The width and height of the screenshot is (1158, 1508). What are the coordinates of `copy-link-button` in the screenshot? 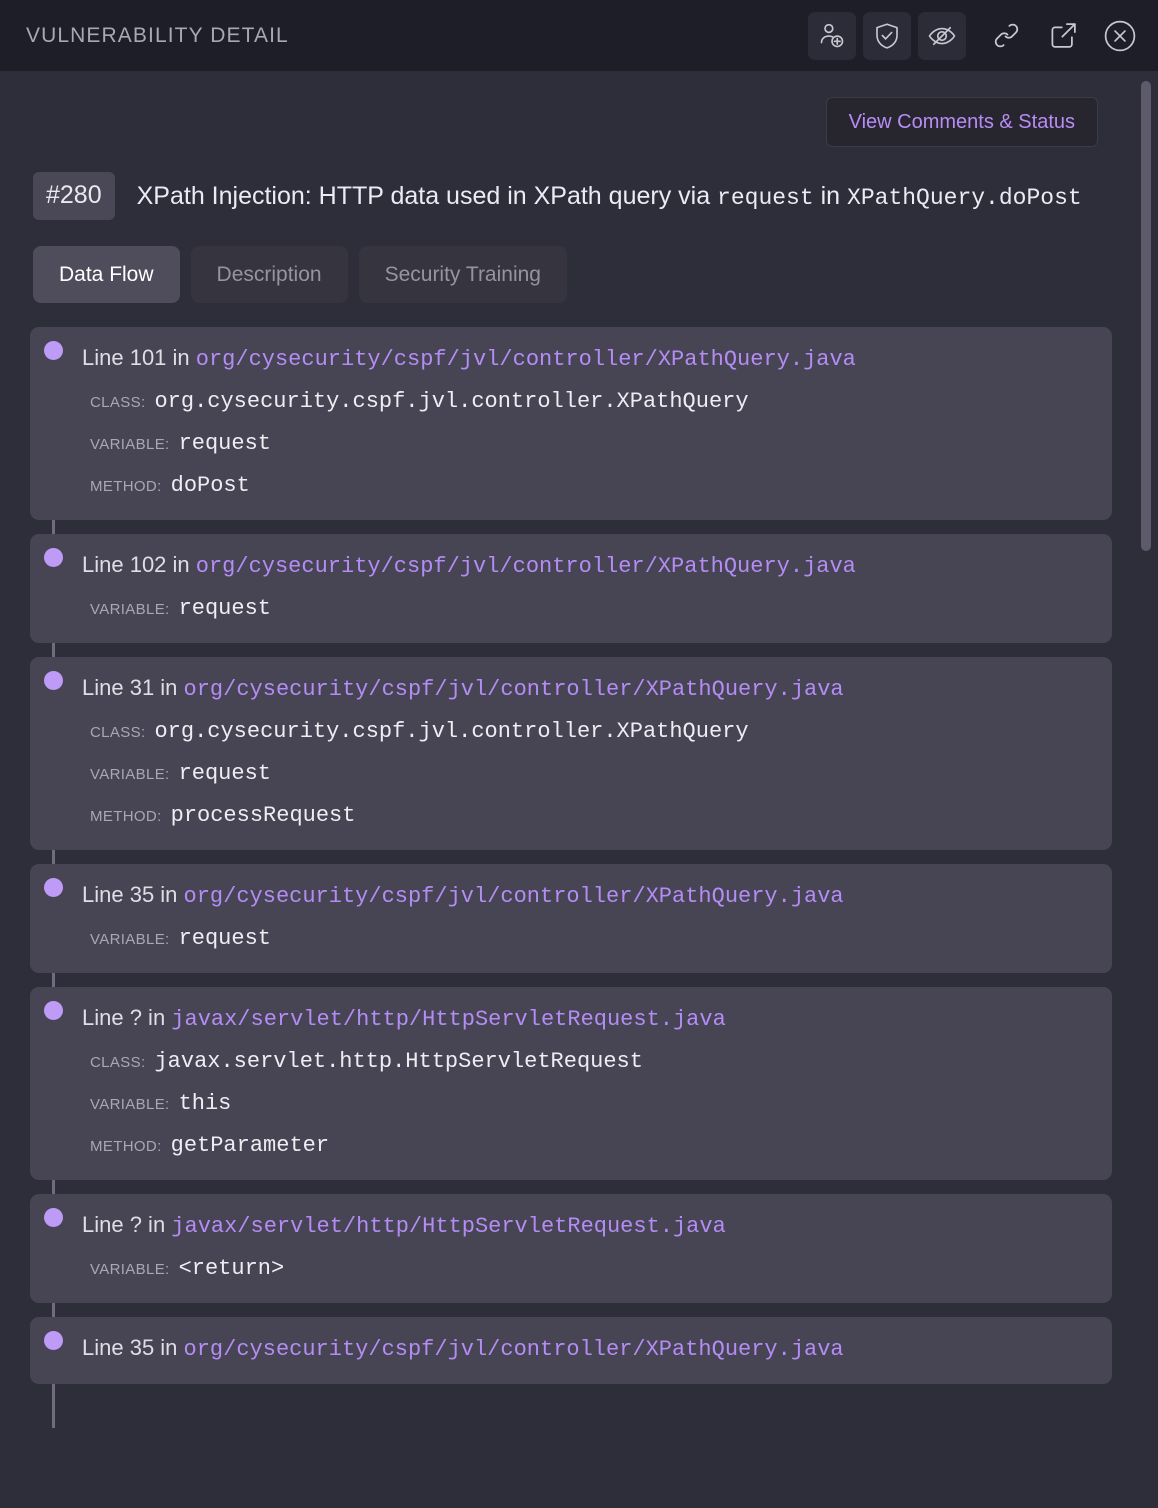 It's located at (1006, 36).